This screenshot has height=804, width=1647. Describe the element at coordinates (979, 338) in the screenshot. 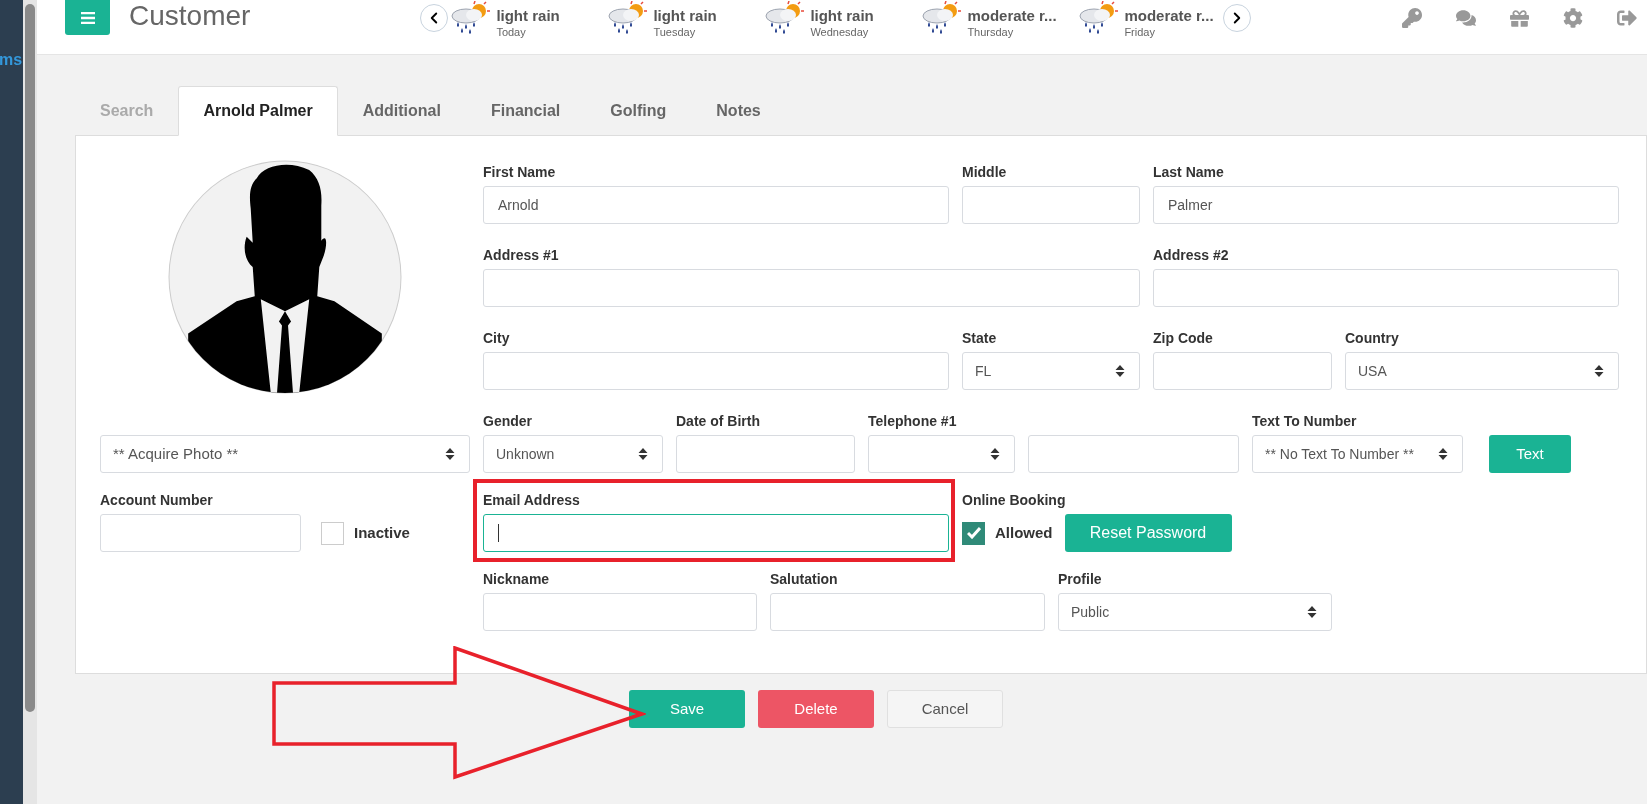

I see `field-label: State` at that location.